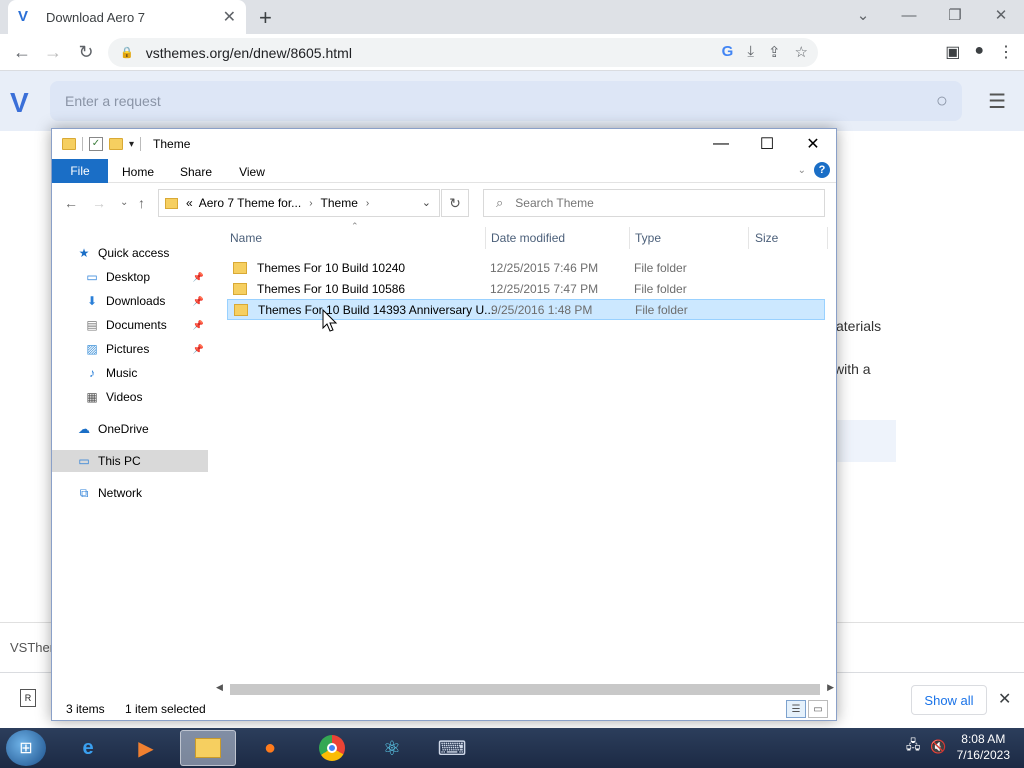 This screenshot has width=1024, height=768. I want to click on restore-button: ❐, so click(955, 15).